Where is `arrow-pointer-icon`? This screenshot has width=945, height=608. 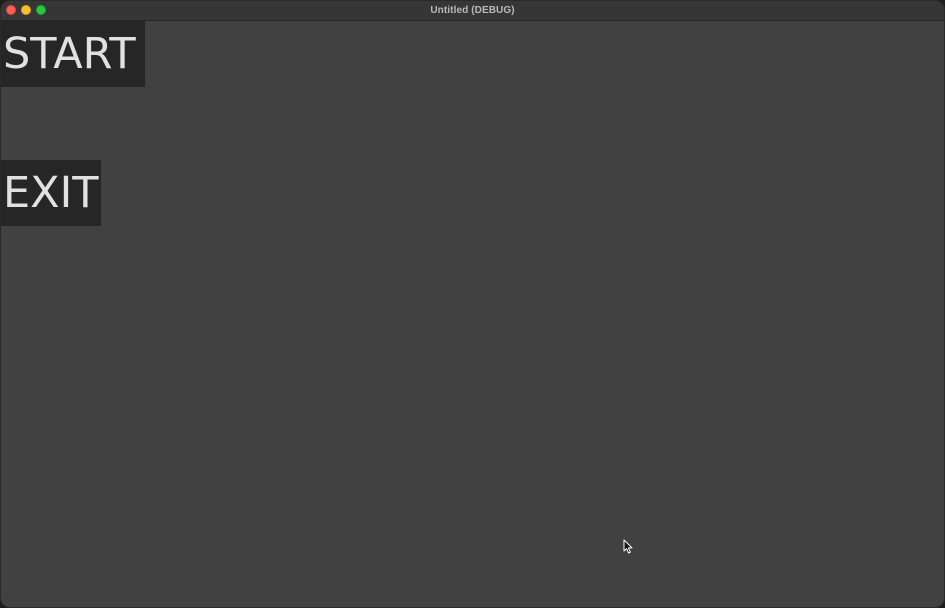 arrow-pointer-icon is located at coordinates (628, 546).